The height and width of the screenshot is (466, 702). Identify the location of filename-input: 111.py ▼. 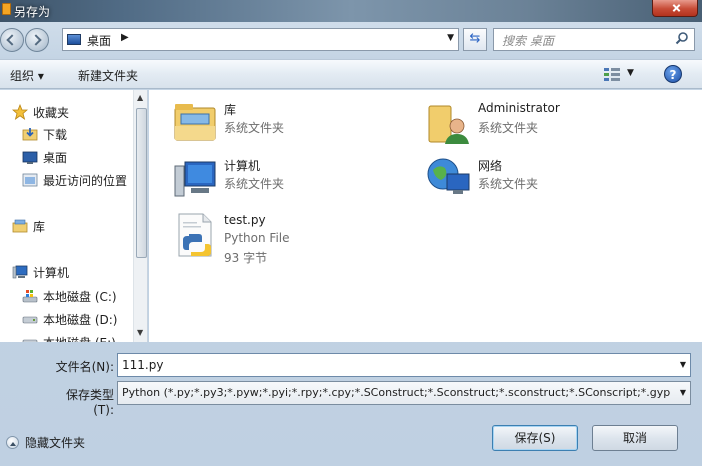
(404, 365).